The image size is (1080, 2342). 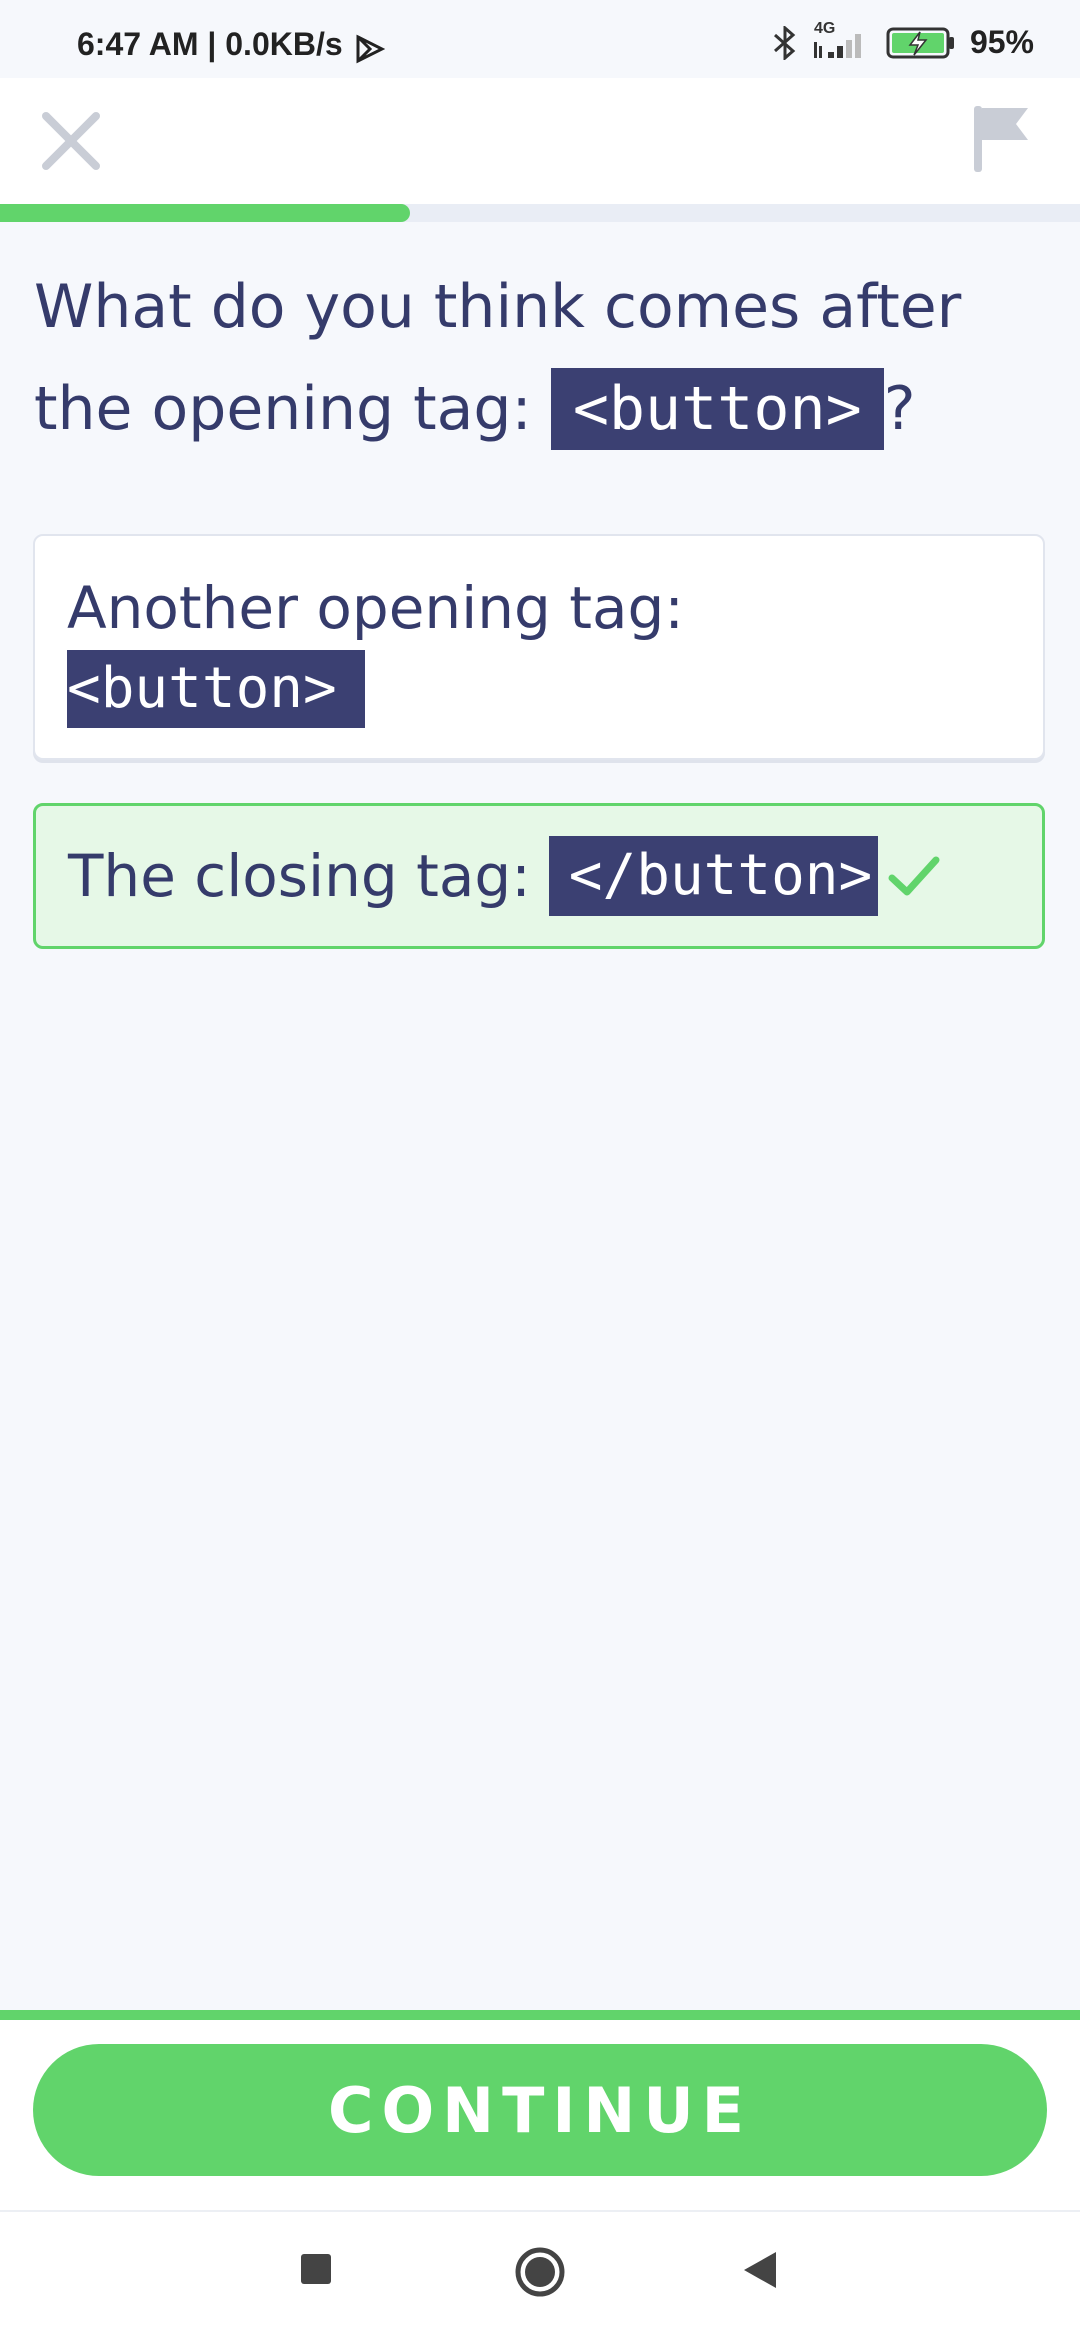 What do you see at coordinates (299, 876) in the screenshot?
I see `option-label: The closing tag:` at bounding box center [299, 876].